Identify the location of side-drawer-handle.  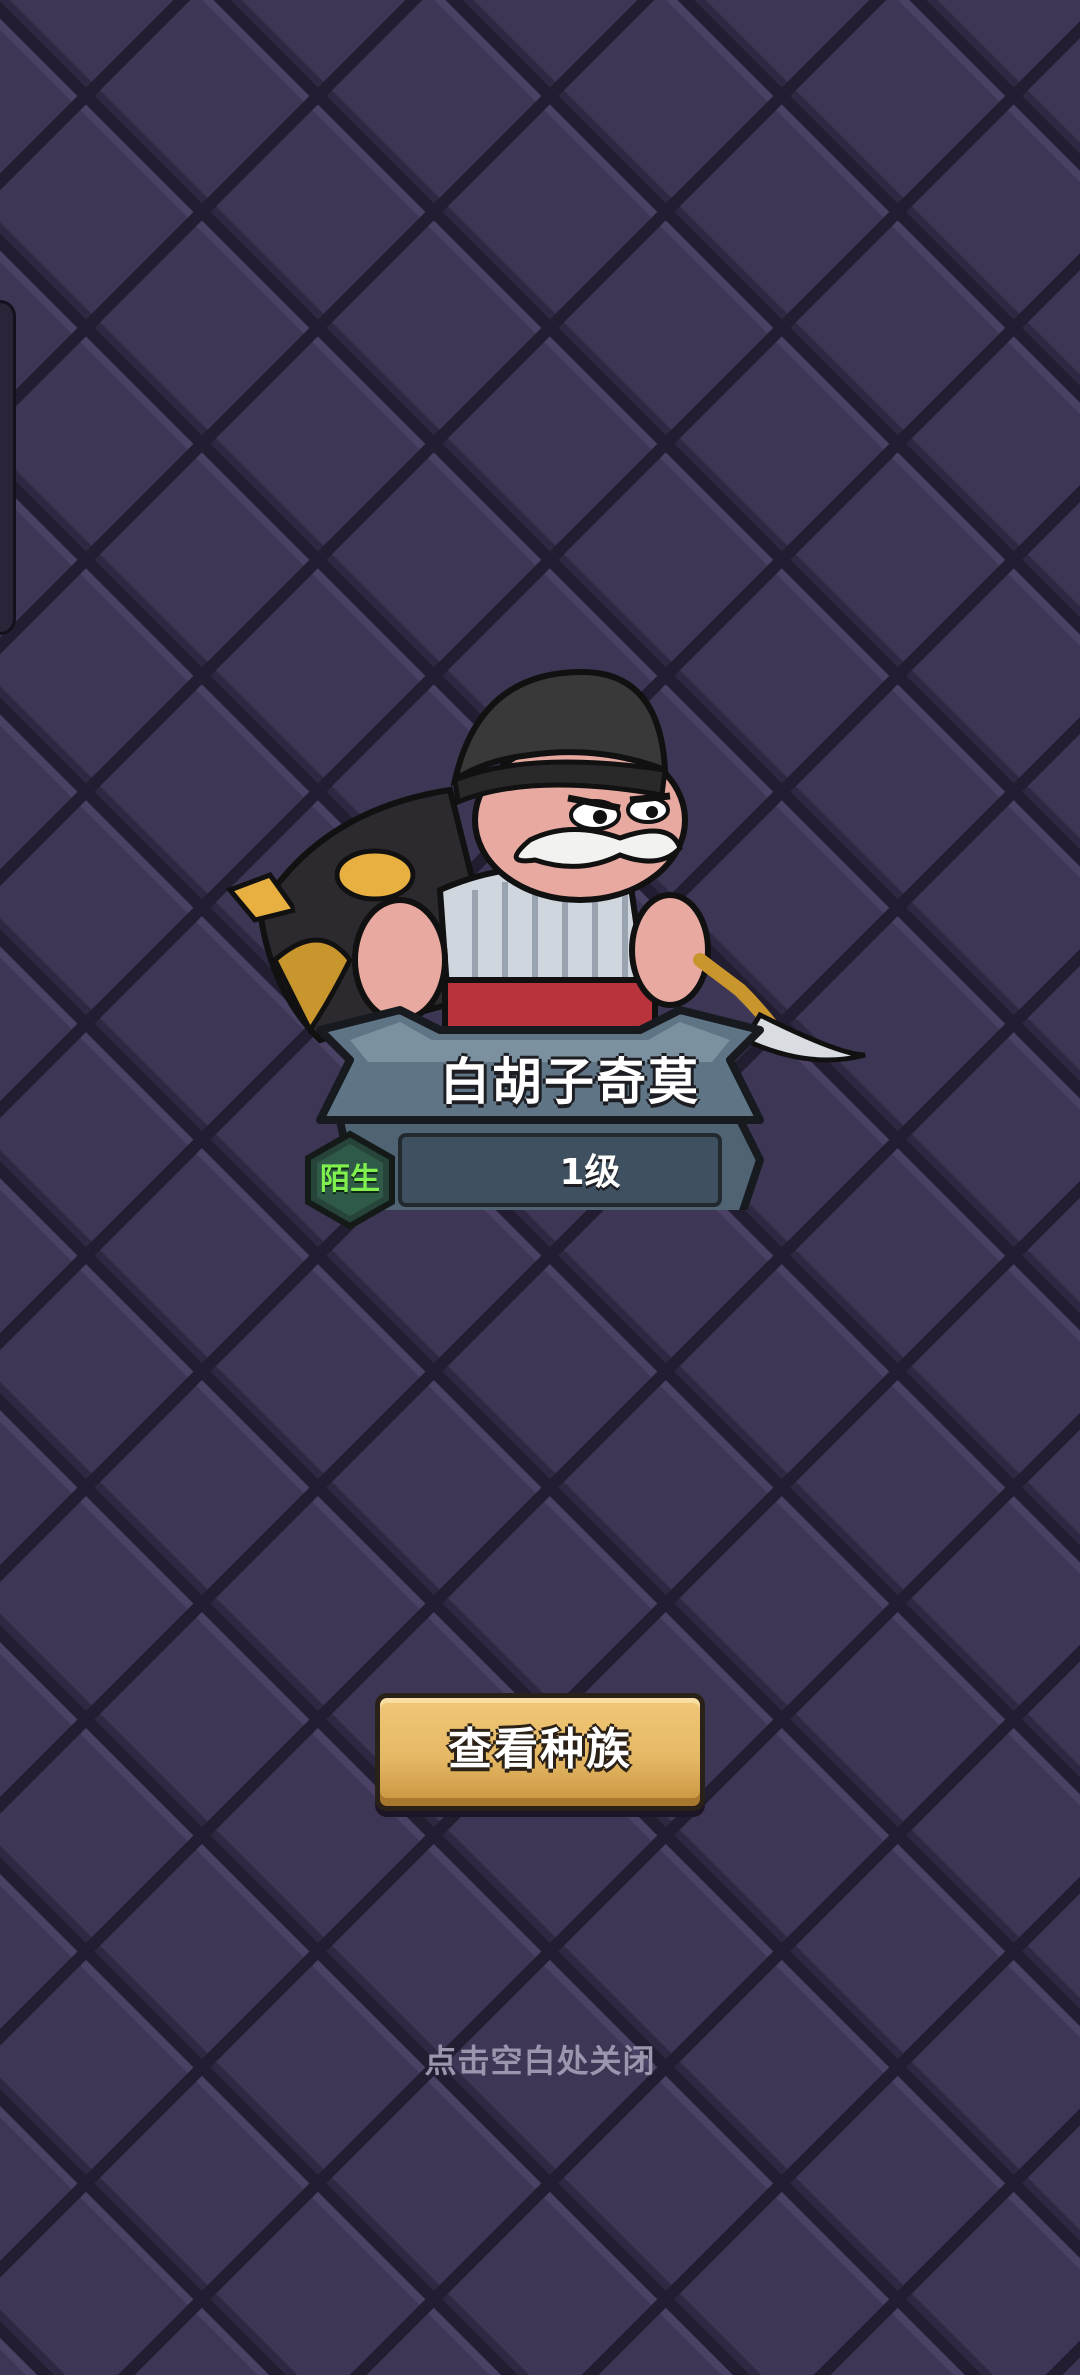
(8, 467).